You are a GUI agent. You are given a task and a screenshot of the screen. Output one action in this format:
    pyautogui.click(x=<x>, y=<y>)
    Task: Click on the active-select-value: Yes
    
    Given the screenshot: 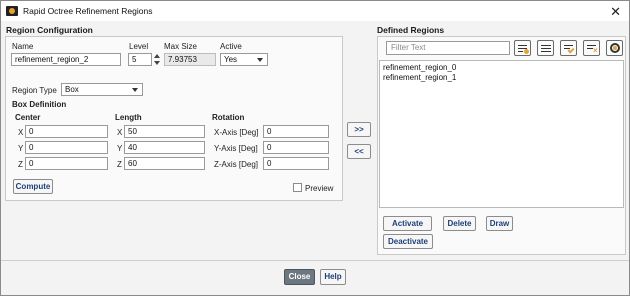 What is the action you would take?
    pyautogui.click(x=231, y=59)
    